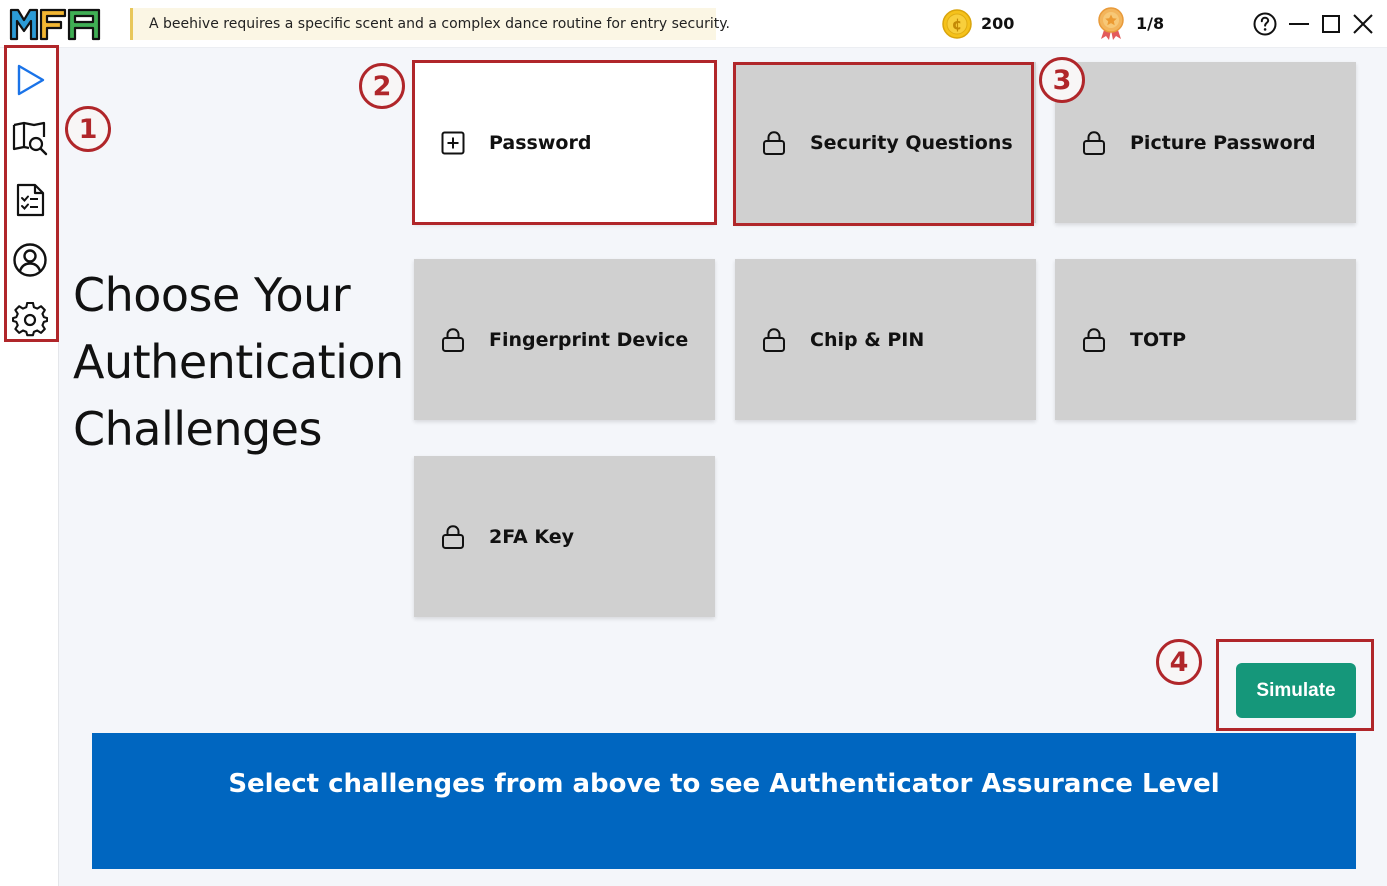  I want to click on challenge-card-totp: TOTP, so click(1205, 339).